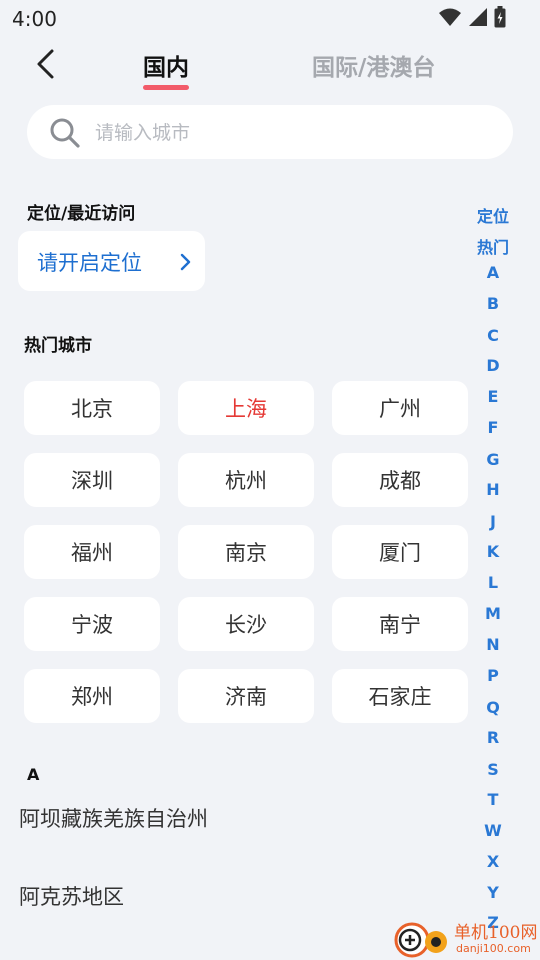  Describe the element at coordinates (493, 948) in the screenshot. I see `watermark-url: danji100.com` at that location.